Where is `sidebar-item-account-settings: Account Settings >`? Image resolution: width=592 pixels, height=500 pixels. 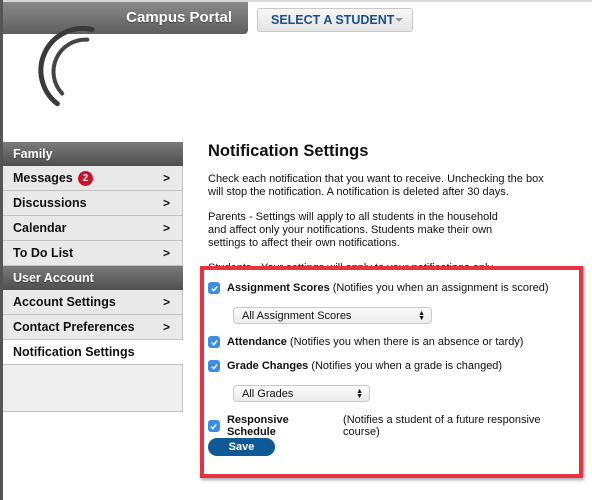 sidebar-item-account-settings: Account Settings > is located at coordinates (93, 302).